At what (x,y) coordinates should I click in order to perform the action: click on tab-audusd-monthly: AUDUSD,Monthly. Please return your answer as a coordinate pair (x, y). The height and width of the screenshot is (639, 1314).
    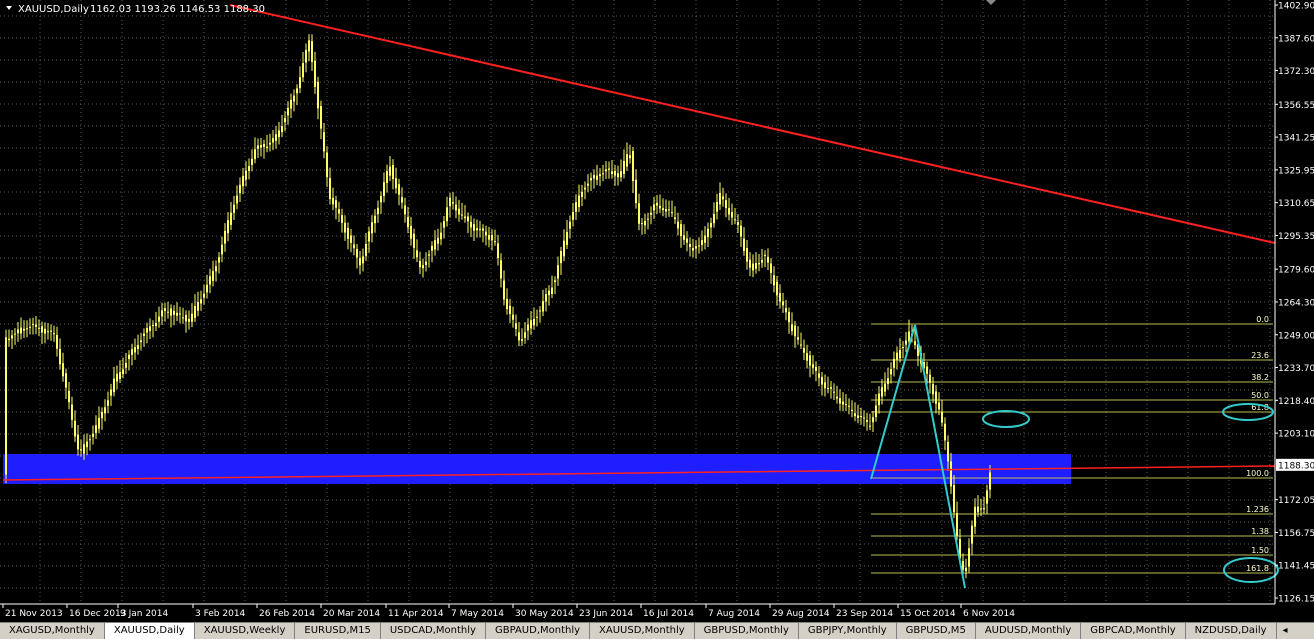
    Looking at the image, I should click on (1029, 631).